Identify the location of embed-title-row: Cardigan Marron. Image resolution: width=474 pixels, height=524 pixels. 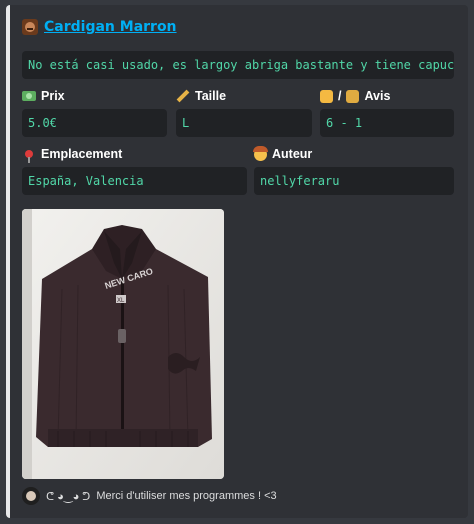
(99, 27).